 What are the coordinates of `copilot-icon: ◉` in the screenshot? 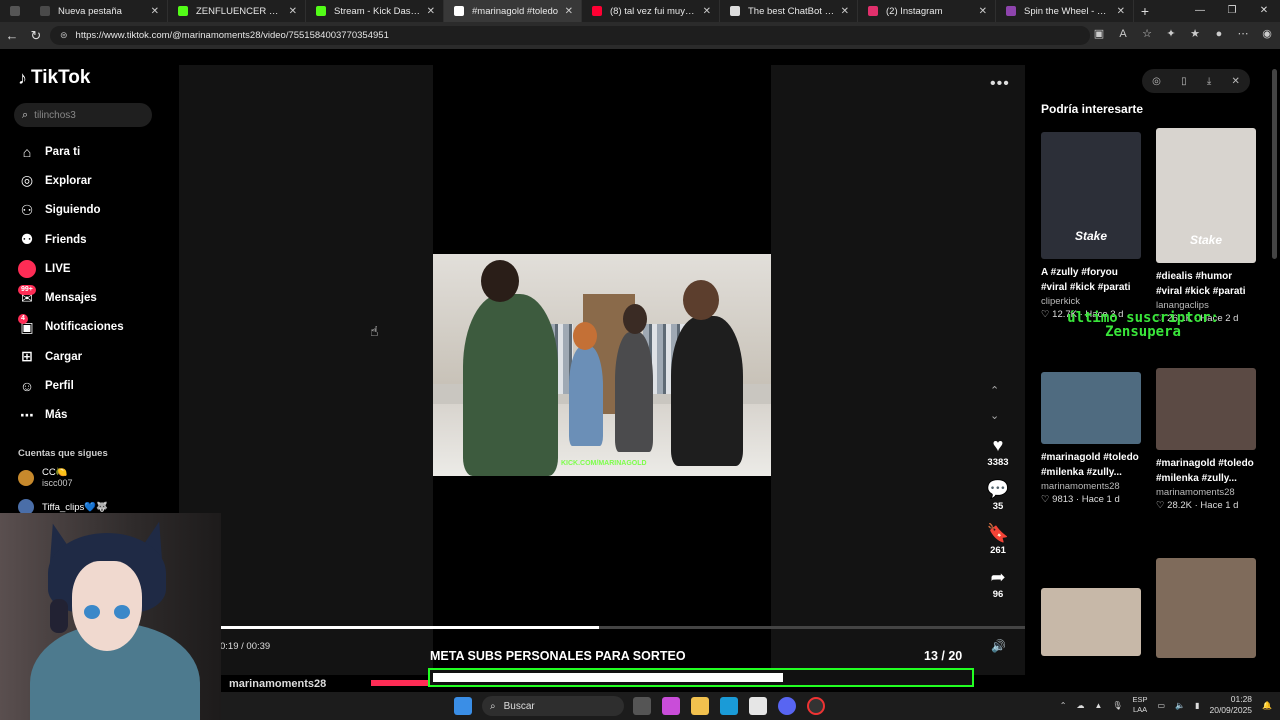 It's located at (1267, 34).